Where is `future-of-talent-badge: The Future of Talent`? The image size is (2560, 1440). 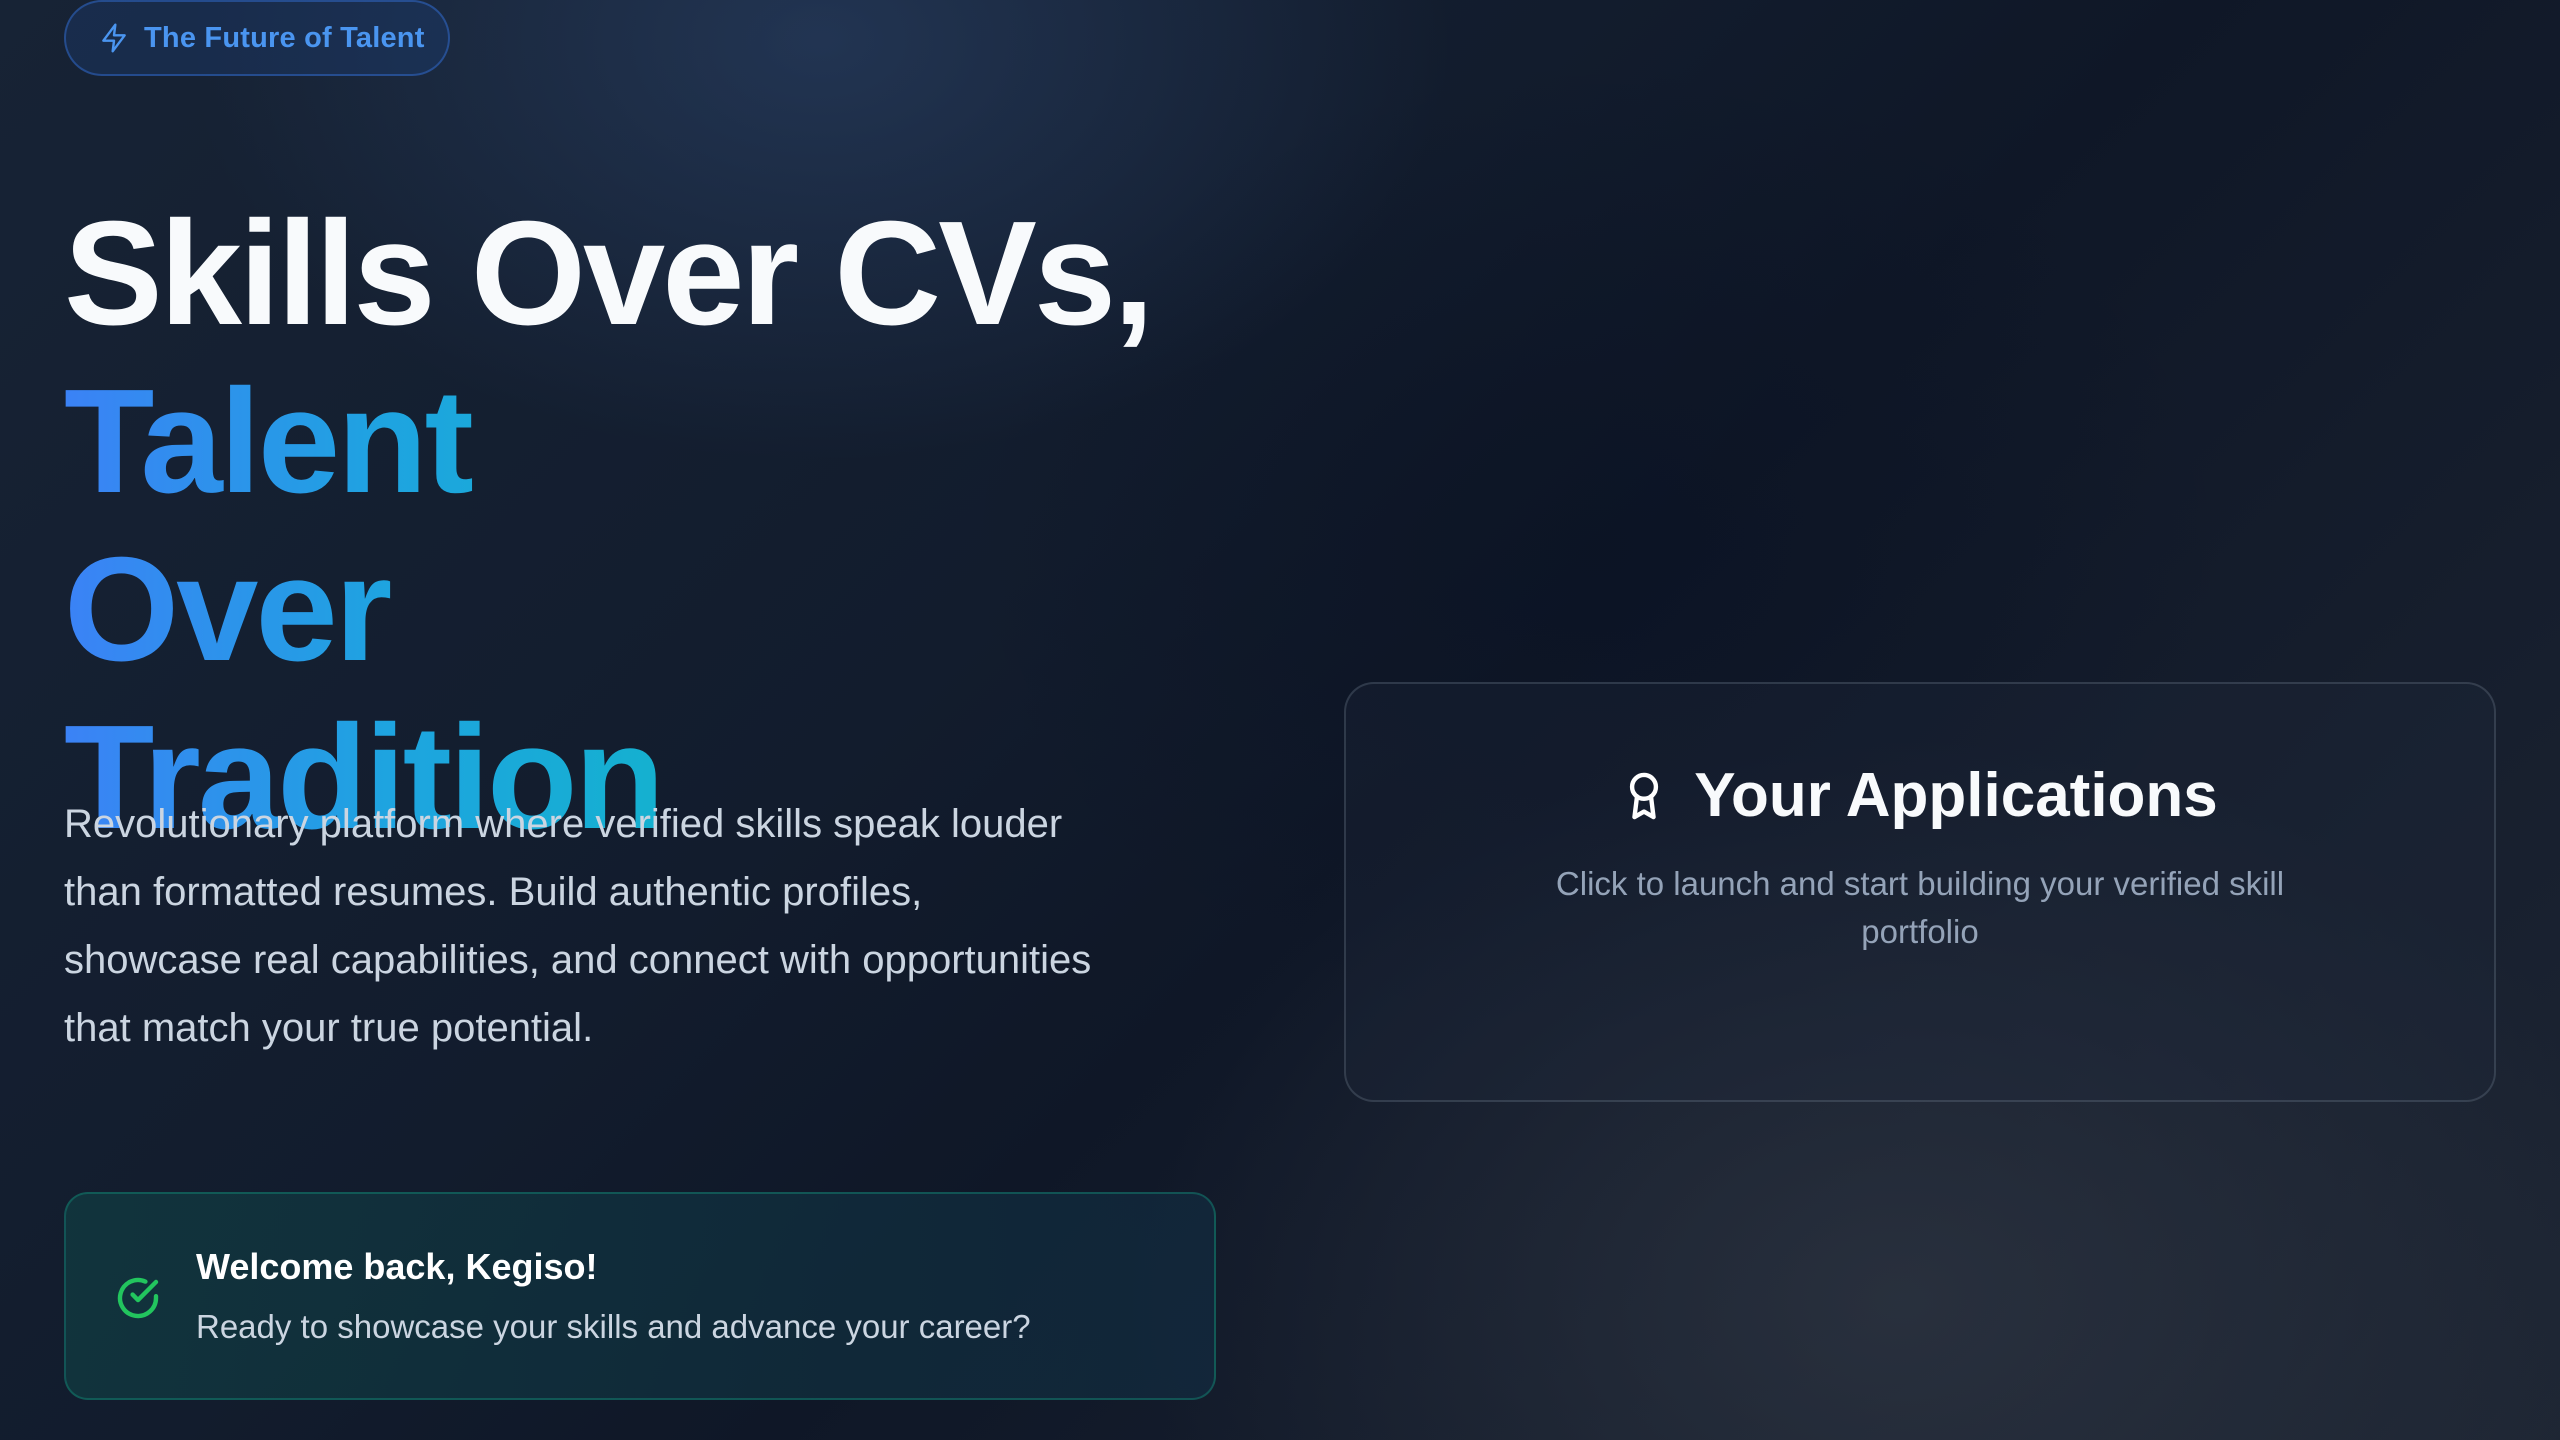
future-of-talent-badge: The Future of Talent is located at coordinates (257, 38).